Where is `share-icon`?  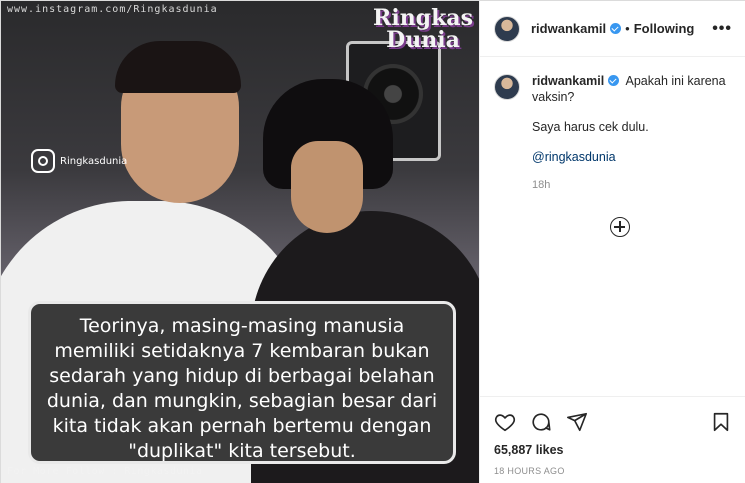 share-icon is located at coordinates (577, 422).